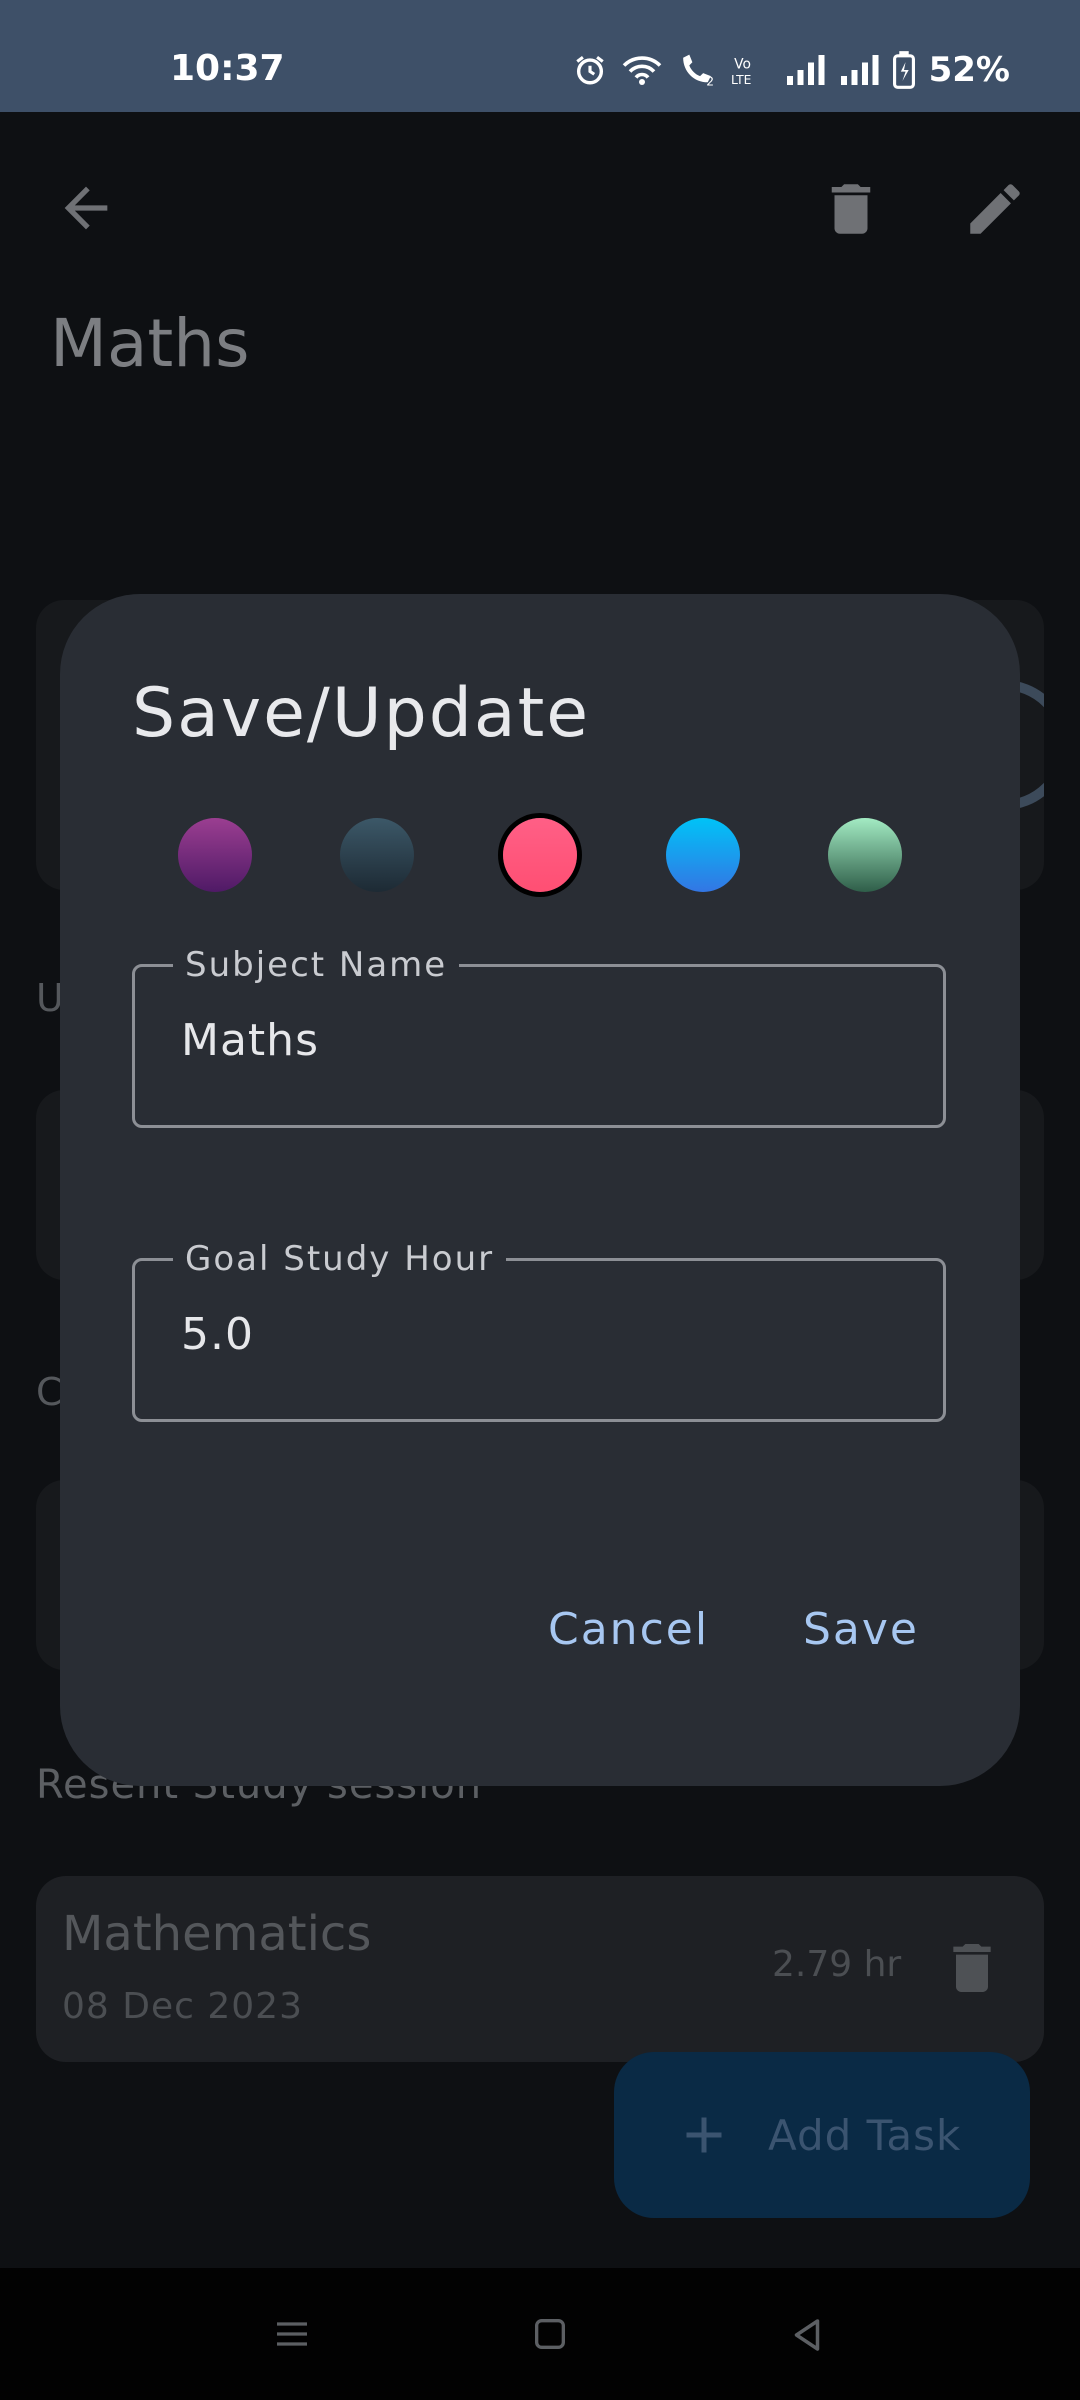 This screenshot has height=2400, width=1080. I want to click on arrow-back-icon, so click(86, 210).